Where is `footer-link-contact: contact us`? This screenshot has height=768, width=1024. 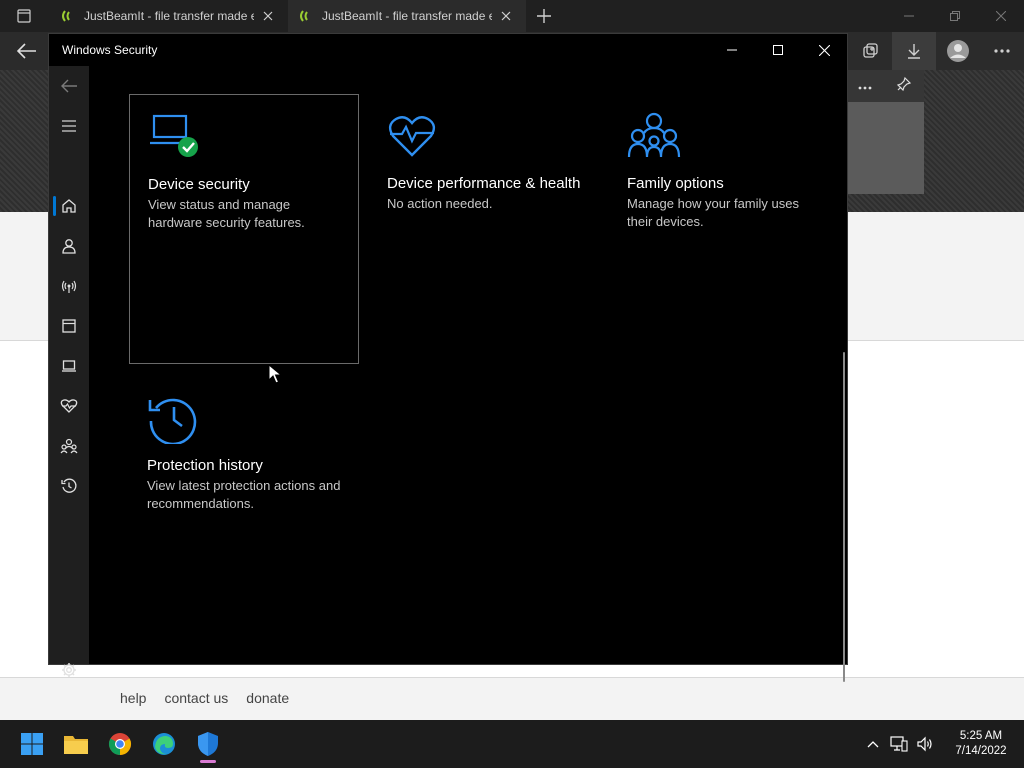
footer-link-contact: contact us is located at coordinates (196, 698).